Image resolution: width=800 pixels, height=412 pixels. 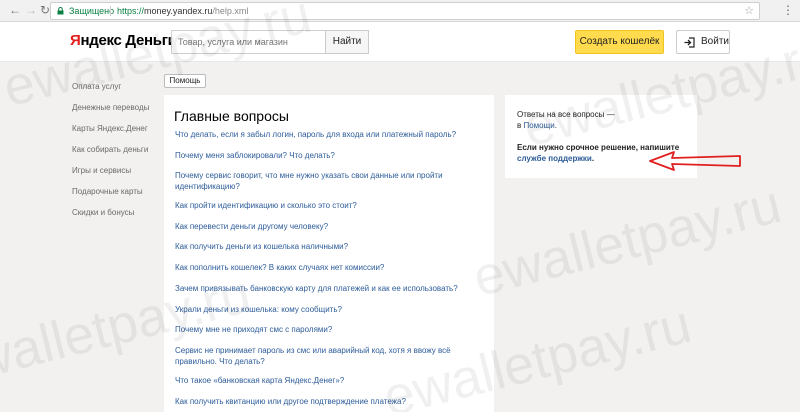 What do you see at coordinates (15, 10) in the screenshot?
I see `back-arrow-icon: ←` at bounding box center [15, 10].